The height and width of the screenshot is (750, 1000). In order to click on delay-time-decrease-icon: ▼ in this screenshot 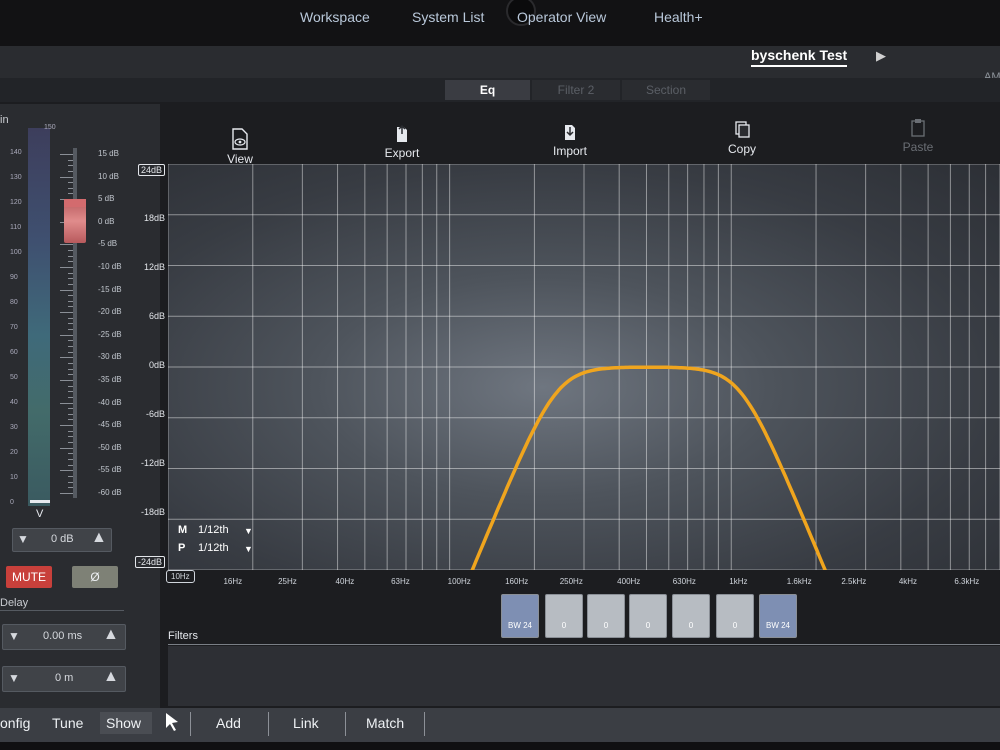, I will do `click(14, 636)`.